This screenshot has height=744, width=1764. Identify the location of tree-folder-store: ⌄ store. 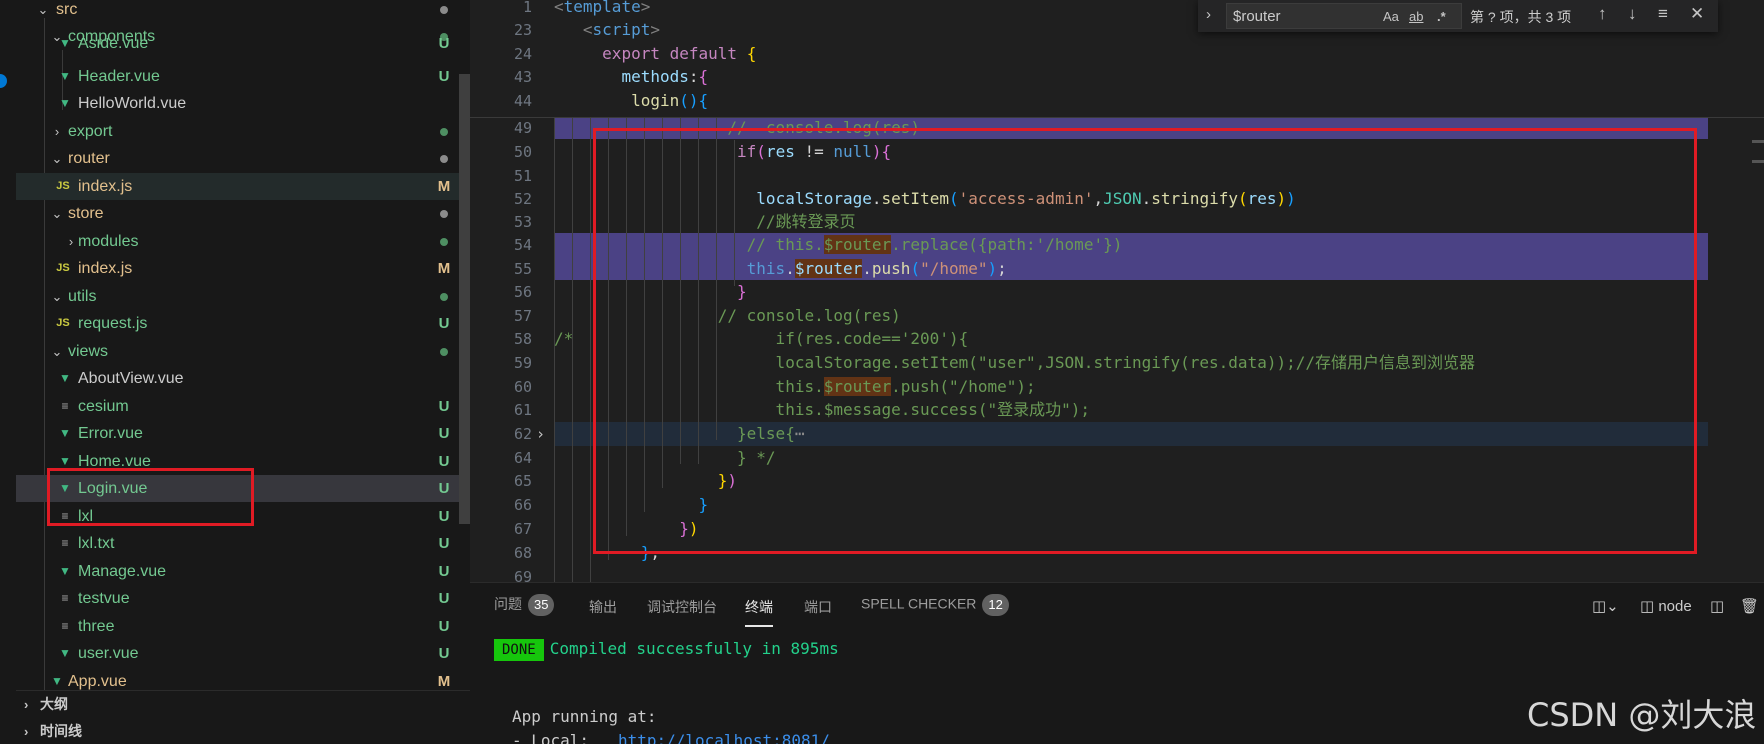
(240, 213).